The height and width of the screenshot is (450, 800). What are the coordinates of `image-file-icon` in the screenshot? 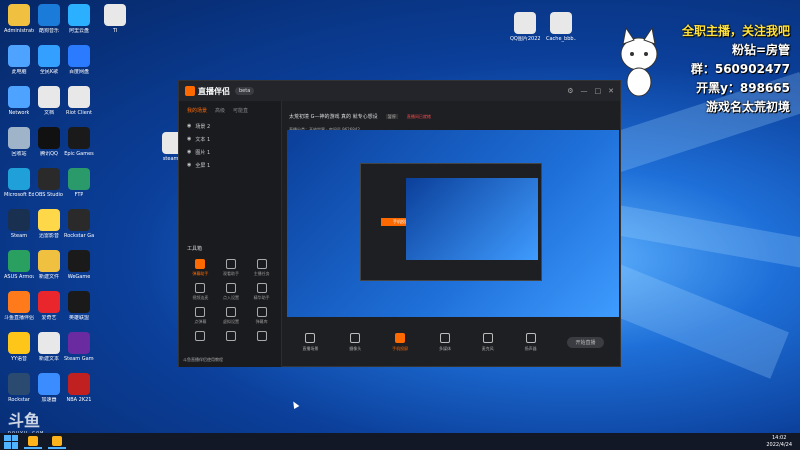 It's located at (525, 23).